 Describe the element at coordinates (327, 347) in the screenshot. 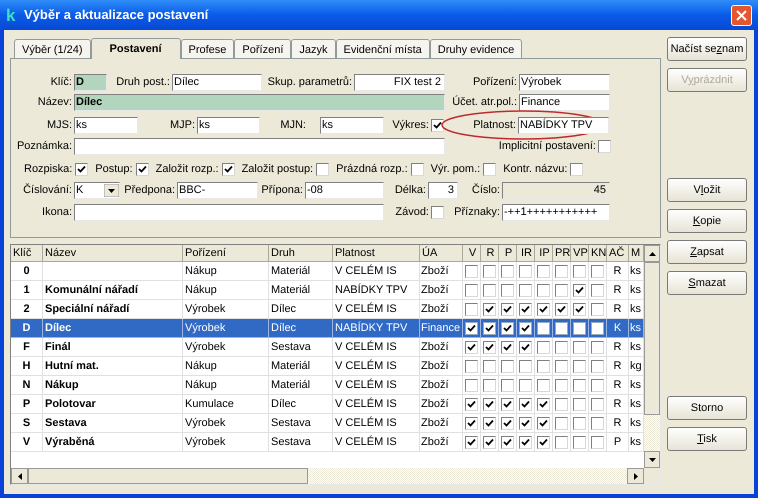

I see `table-row: F Finál Výrobek Sestava V CELÉM IS Zboží R ks` at that location.